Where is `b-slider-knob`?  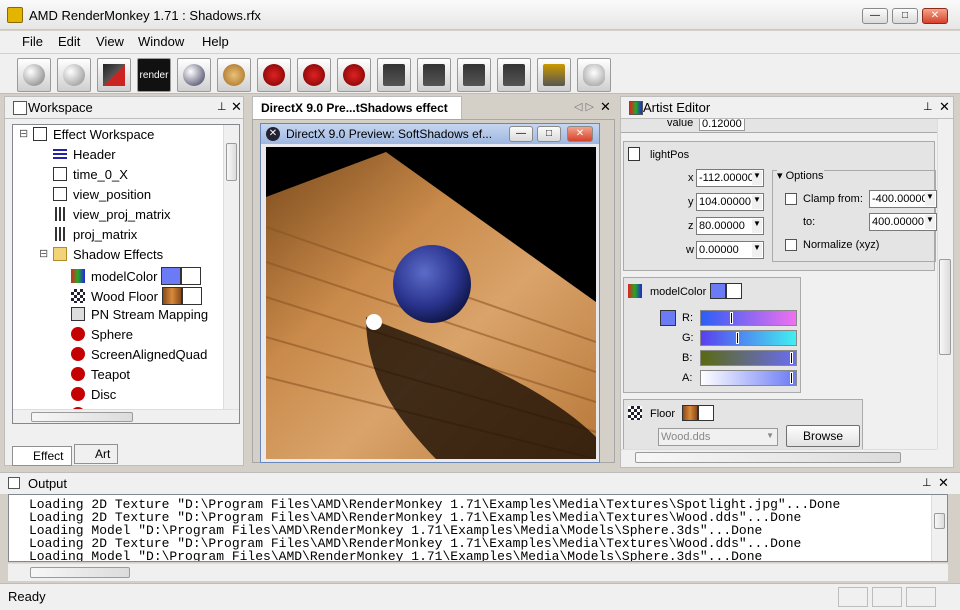 b-slider-knob is located at coordinates (791, 358).